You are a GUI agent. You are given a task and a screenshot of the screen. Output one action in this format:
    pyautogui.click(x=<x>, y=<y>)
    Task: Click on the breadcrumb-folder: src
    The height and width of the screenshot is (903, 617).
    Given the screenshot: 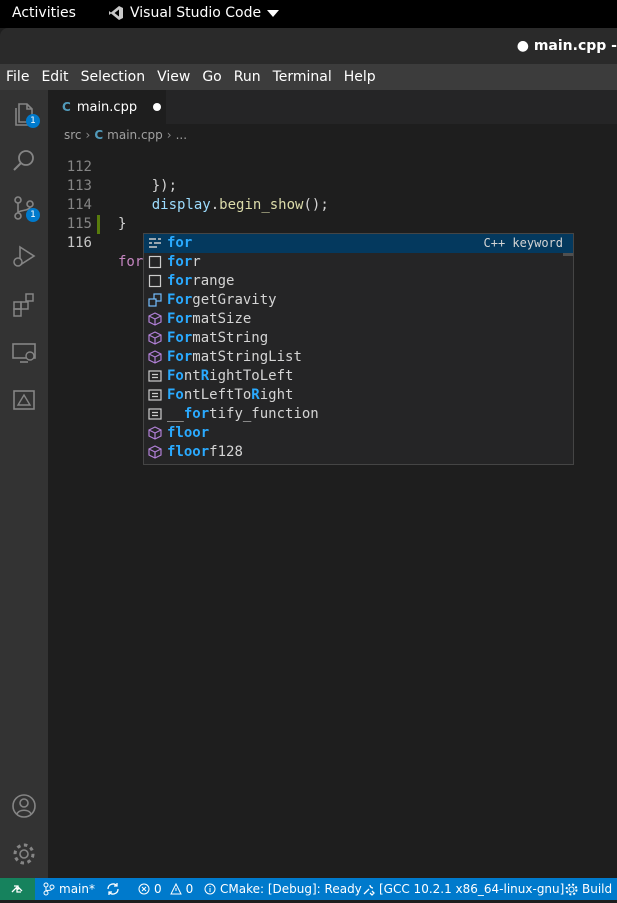 What is the action you would take?
    pyautogui.click(x=73, y=135)
    